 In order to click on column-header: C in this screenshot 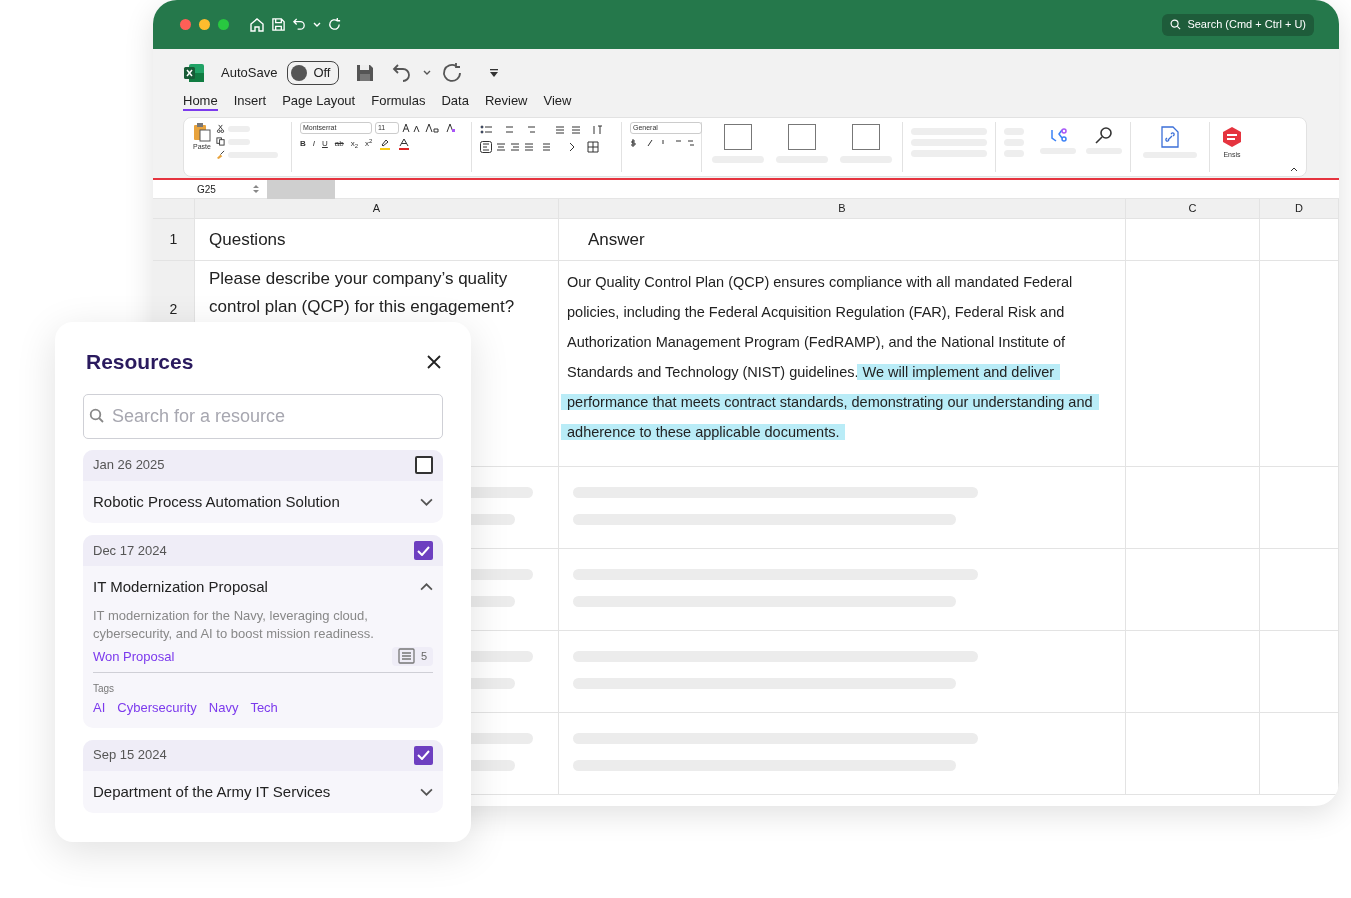, I will do `click(1193, 209)`.